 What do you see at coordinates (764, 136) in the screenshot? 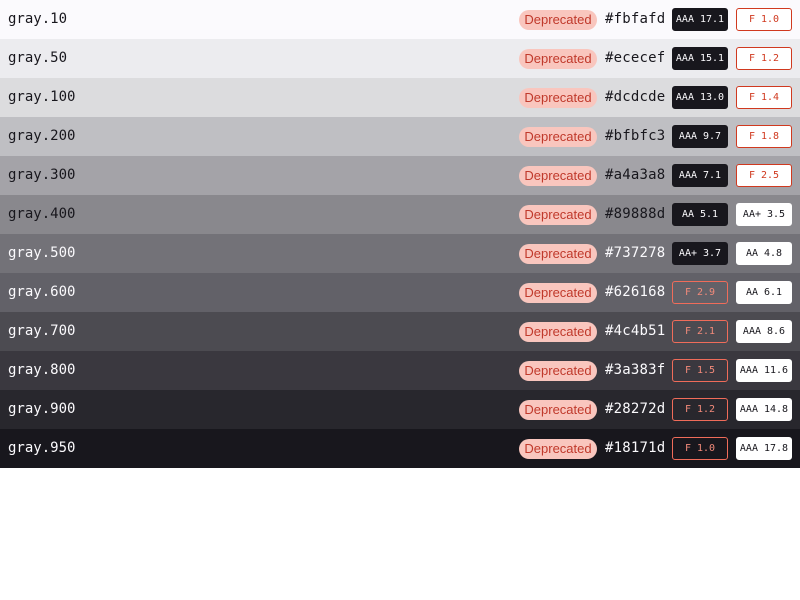
I see `contrast-on-light-chip: F 1.8` at bounding box center [764, 136].